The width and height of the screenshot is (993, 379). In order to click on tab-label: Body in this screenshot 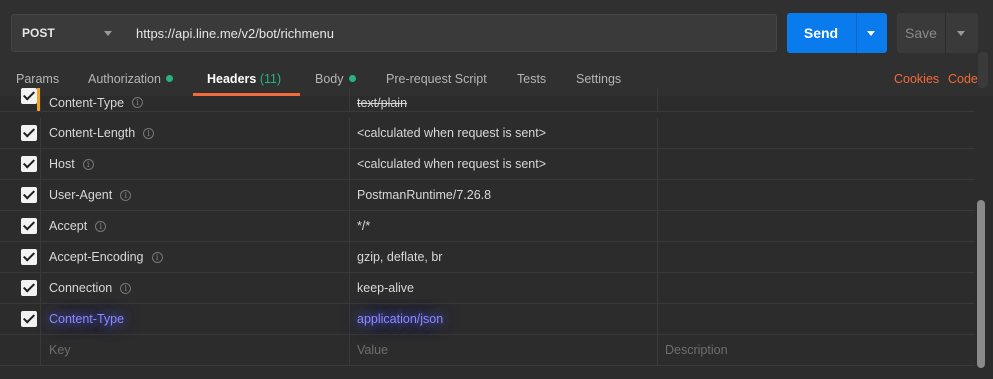, I will do `click(329, 79)`.